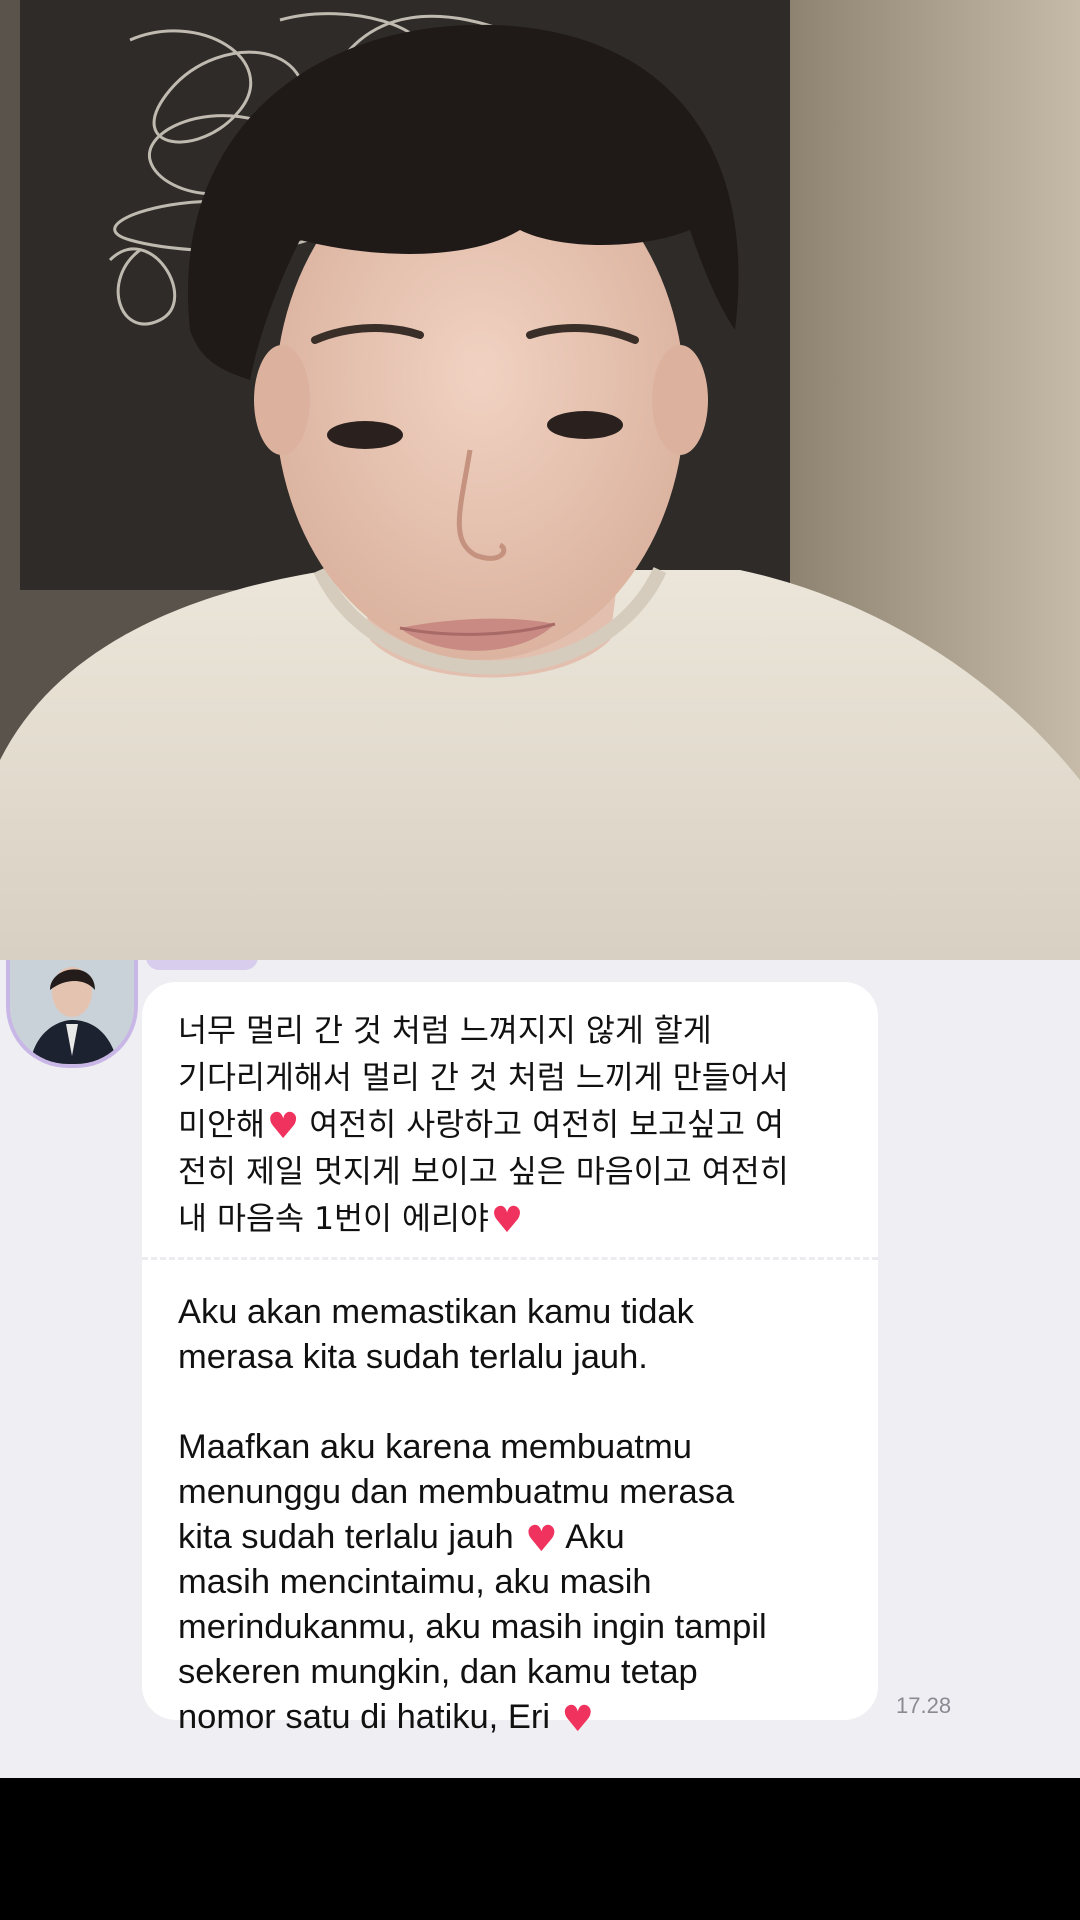 The width and height of the screenshot is (1080, 1920). I want to click on message-text: nomor satu di hatiku, Eri, so click(369, 1717).